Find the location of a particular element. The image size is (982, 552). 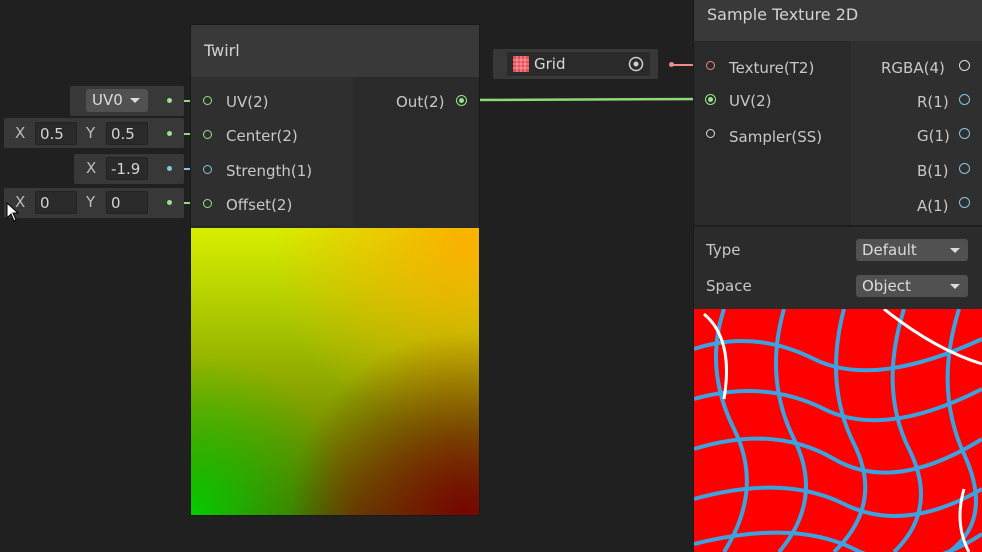

space-dropdown: Object is located at coordinates (912, 286).